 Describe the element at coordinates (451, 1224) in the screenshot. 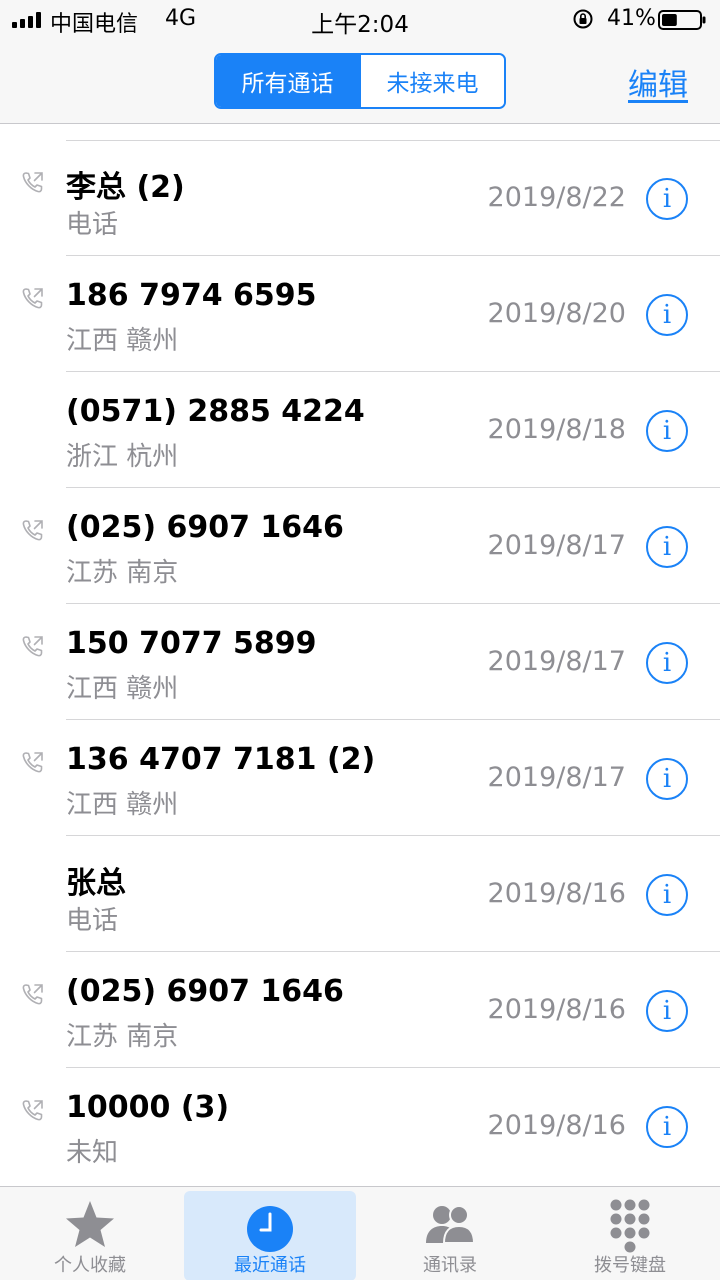

I see `contacts-icon` at that location.